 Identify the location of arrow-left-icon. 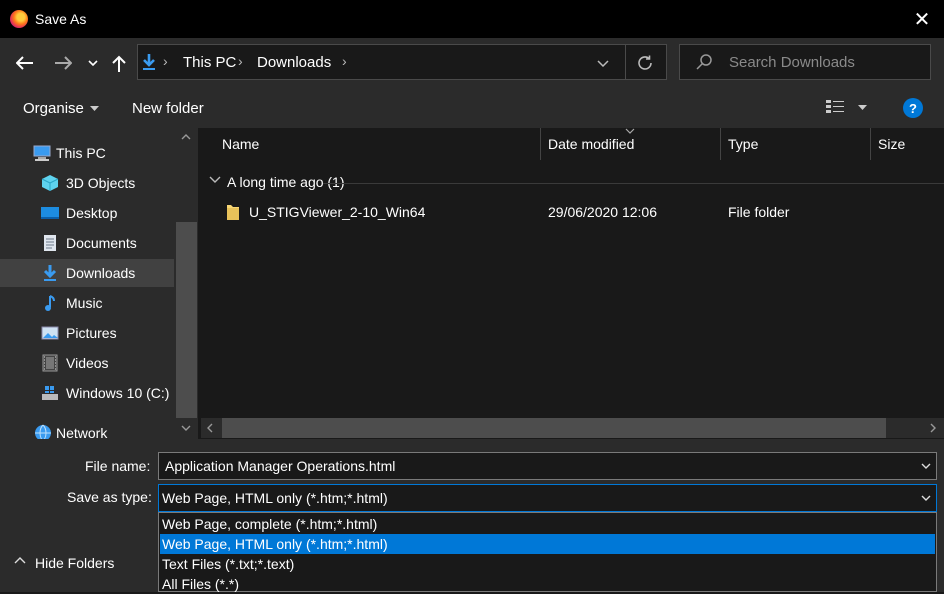
(24, 63).